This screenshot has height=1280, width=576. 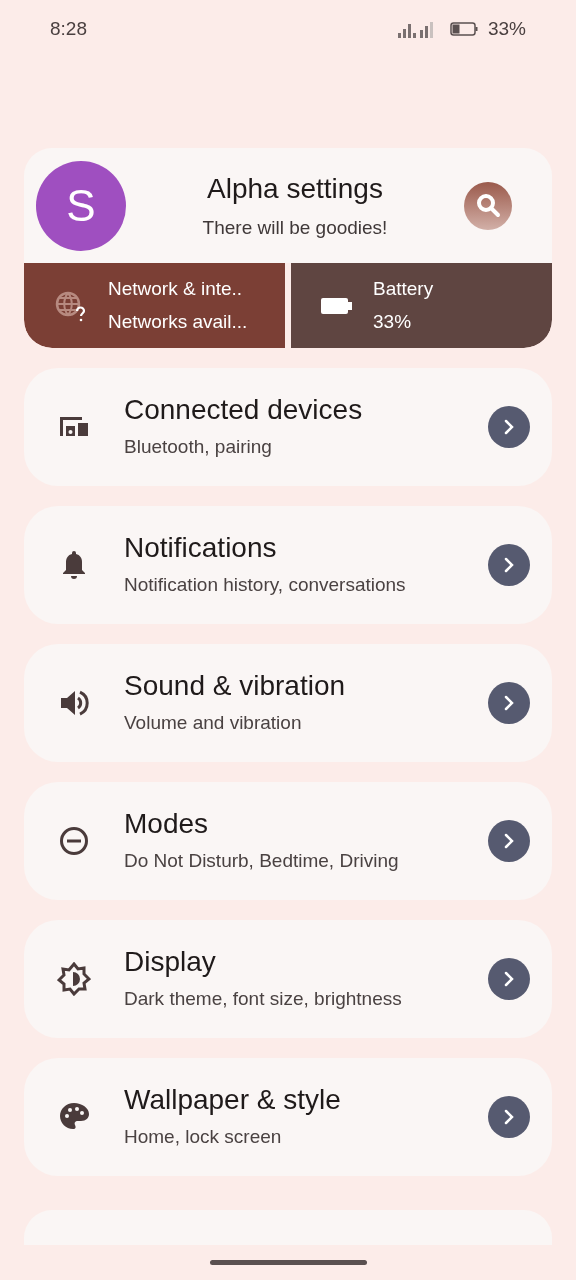 I want to click on item-title: Display, so click(x=170, y=962).